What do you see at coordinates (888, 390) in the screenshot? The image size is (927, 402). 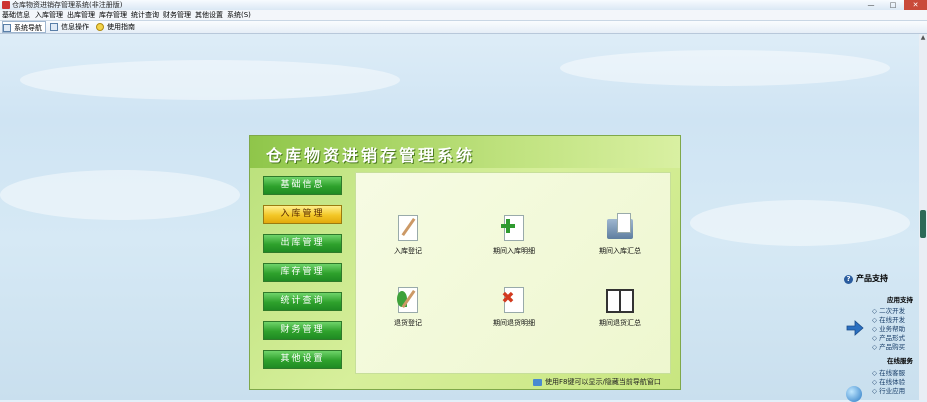 I see `link-industry-app: ◇ 行业应用` at bounding box center [888, 390].